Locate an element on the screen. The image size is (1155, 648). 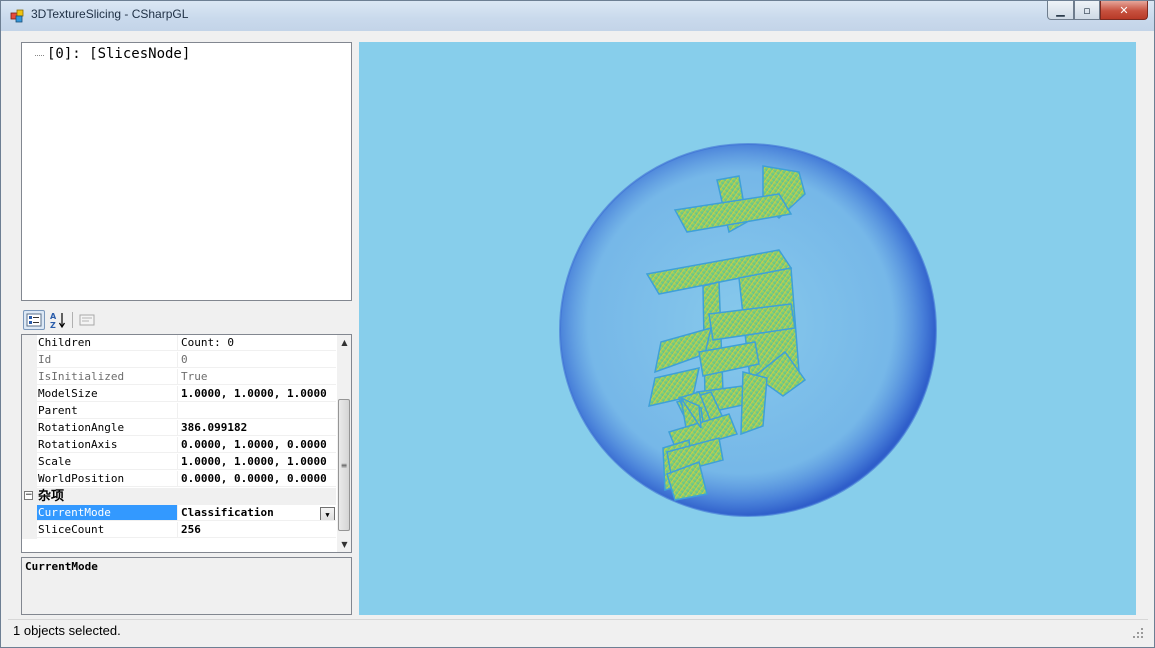
property-value: 0.0000, 0.0000, 0.0000 is located at coordinates (257, 479).